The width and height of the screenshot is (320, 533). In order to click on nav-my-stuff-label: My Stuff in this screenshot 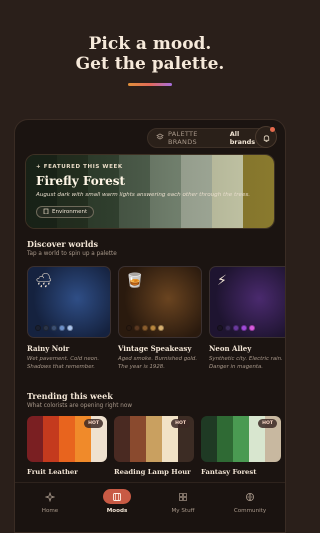, I will do `click(183, 511)`.